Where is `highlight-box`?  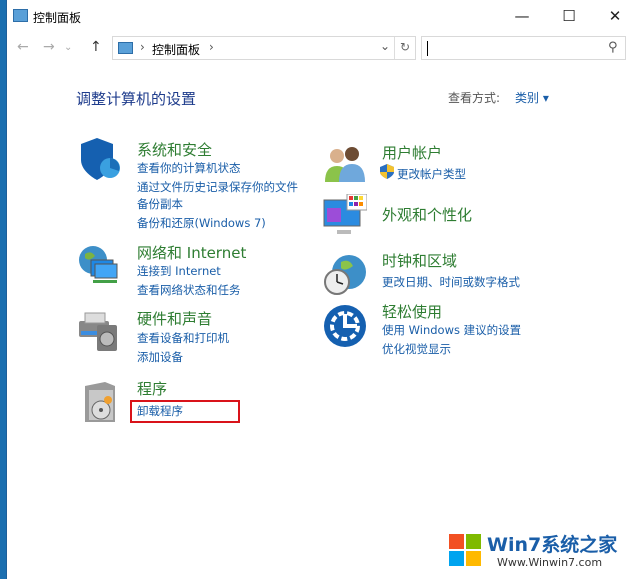 highlight-box is located at coordinates (185, 411).